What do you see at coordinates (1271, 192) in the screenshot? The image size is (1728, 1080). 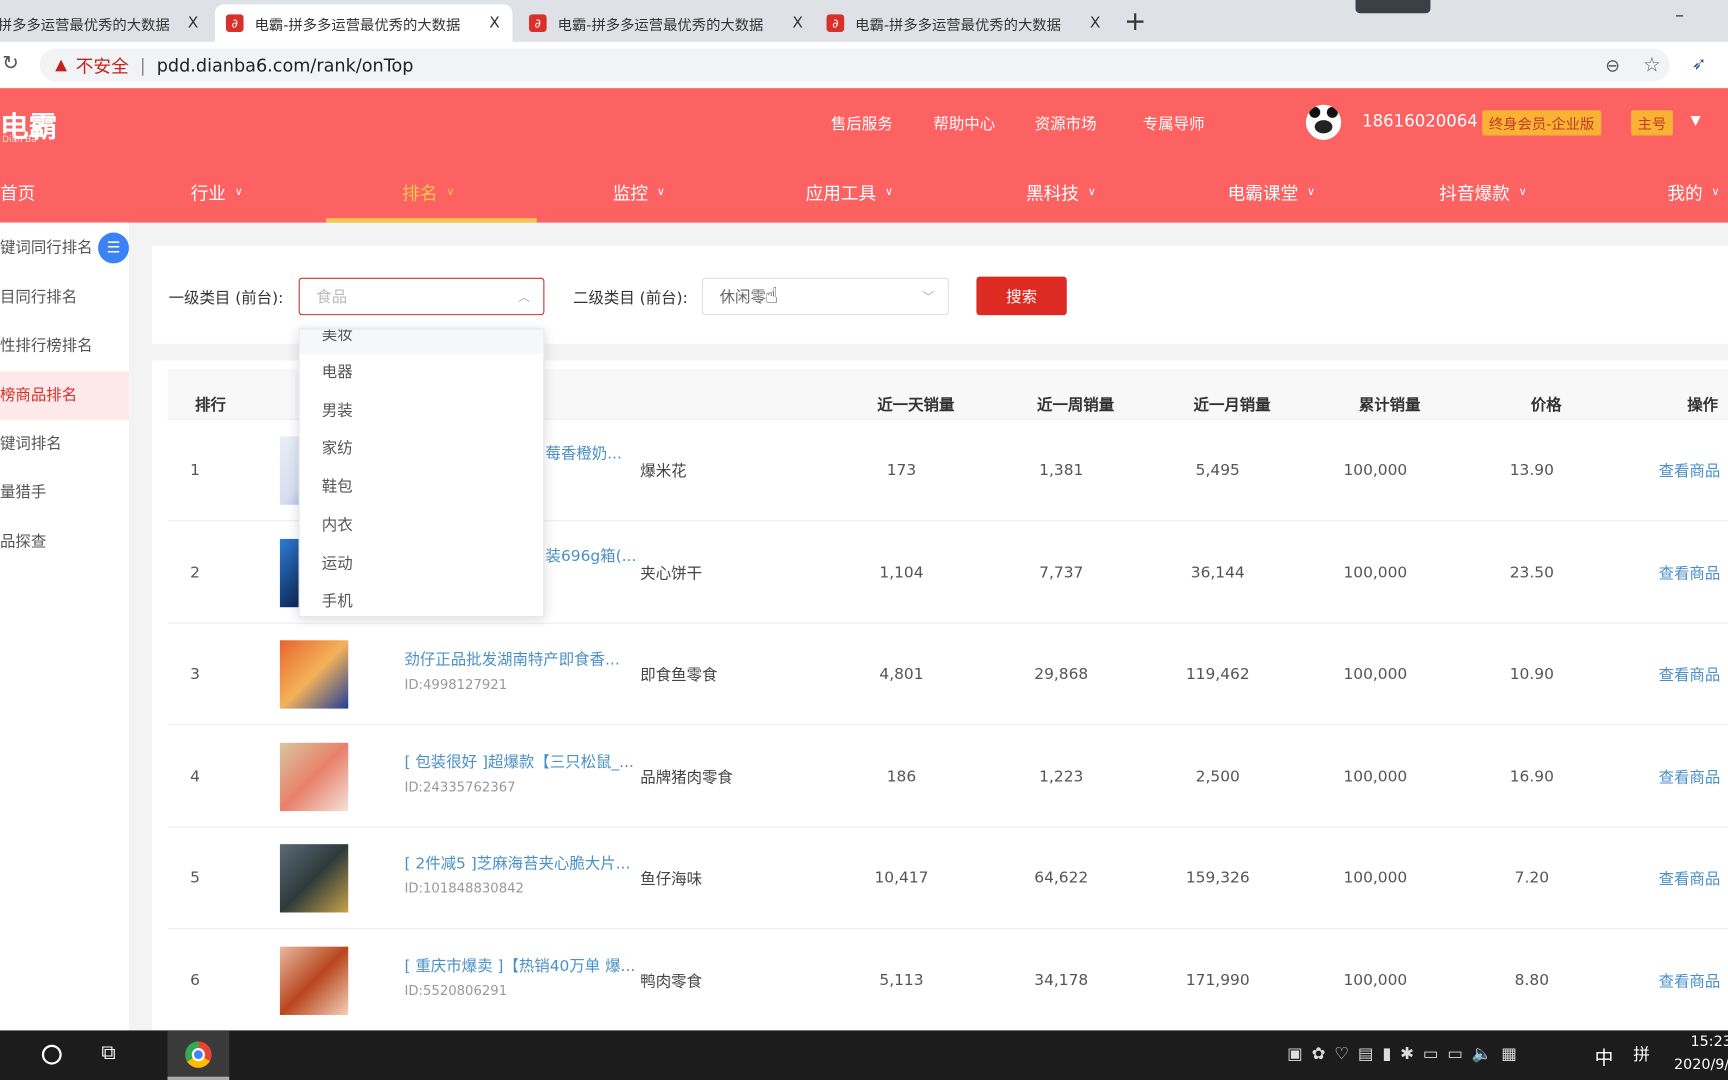 I see `nav-item: 电霸课堂 ∨` at bounding box center [1271, 192].